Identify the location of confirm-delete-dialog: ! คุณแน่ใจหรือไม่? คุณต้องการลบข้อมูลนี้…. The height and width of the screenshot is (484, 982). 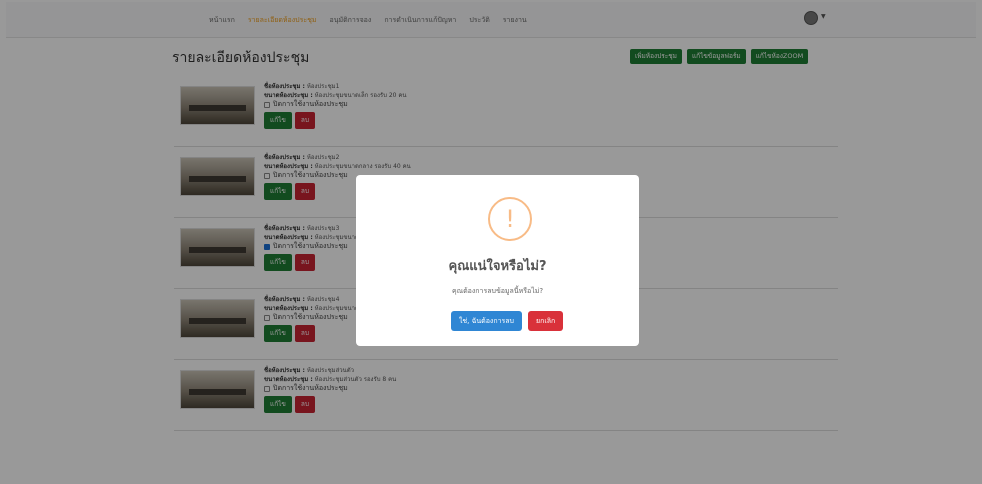
(497, 260).